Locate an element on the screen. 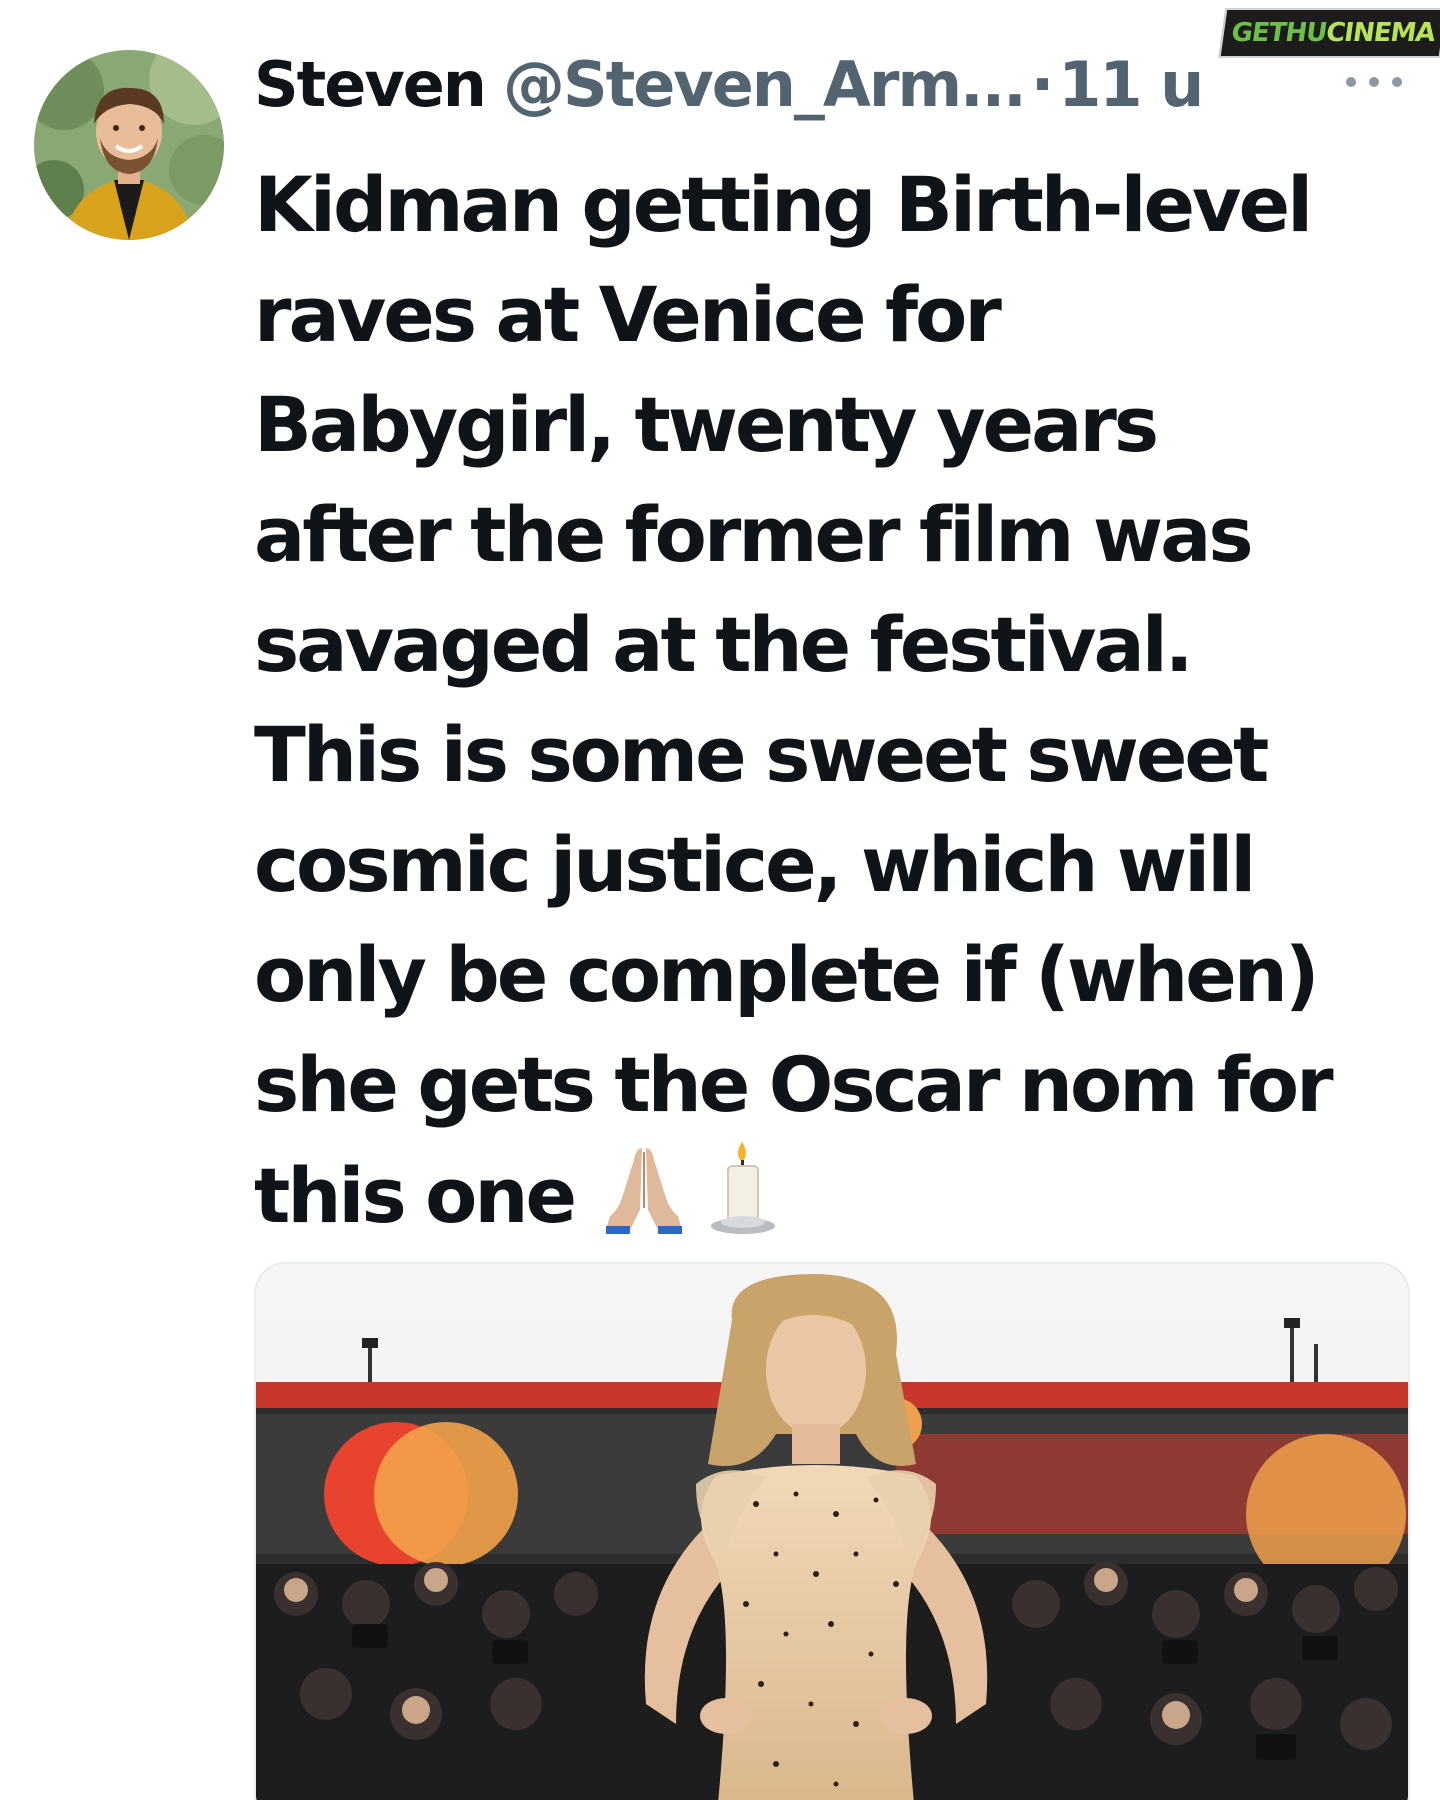 The width and height of the screenshot is (1440, 1800). folded-hands-icon is located at coordinates (644, 1191).